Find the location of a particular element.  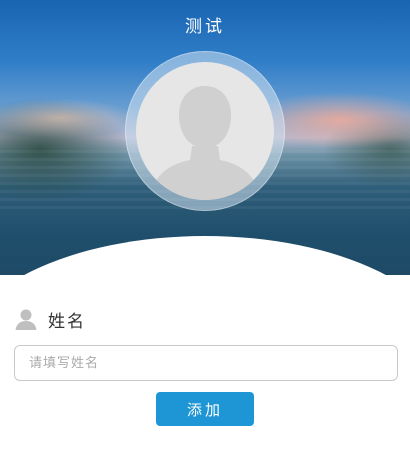

name-field-label-row: 姓名 is located at coordinates (50, 319).